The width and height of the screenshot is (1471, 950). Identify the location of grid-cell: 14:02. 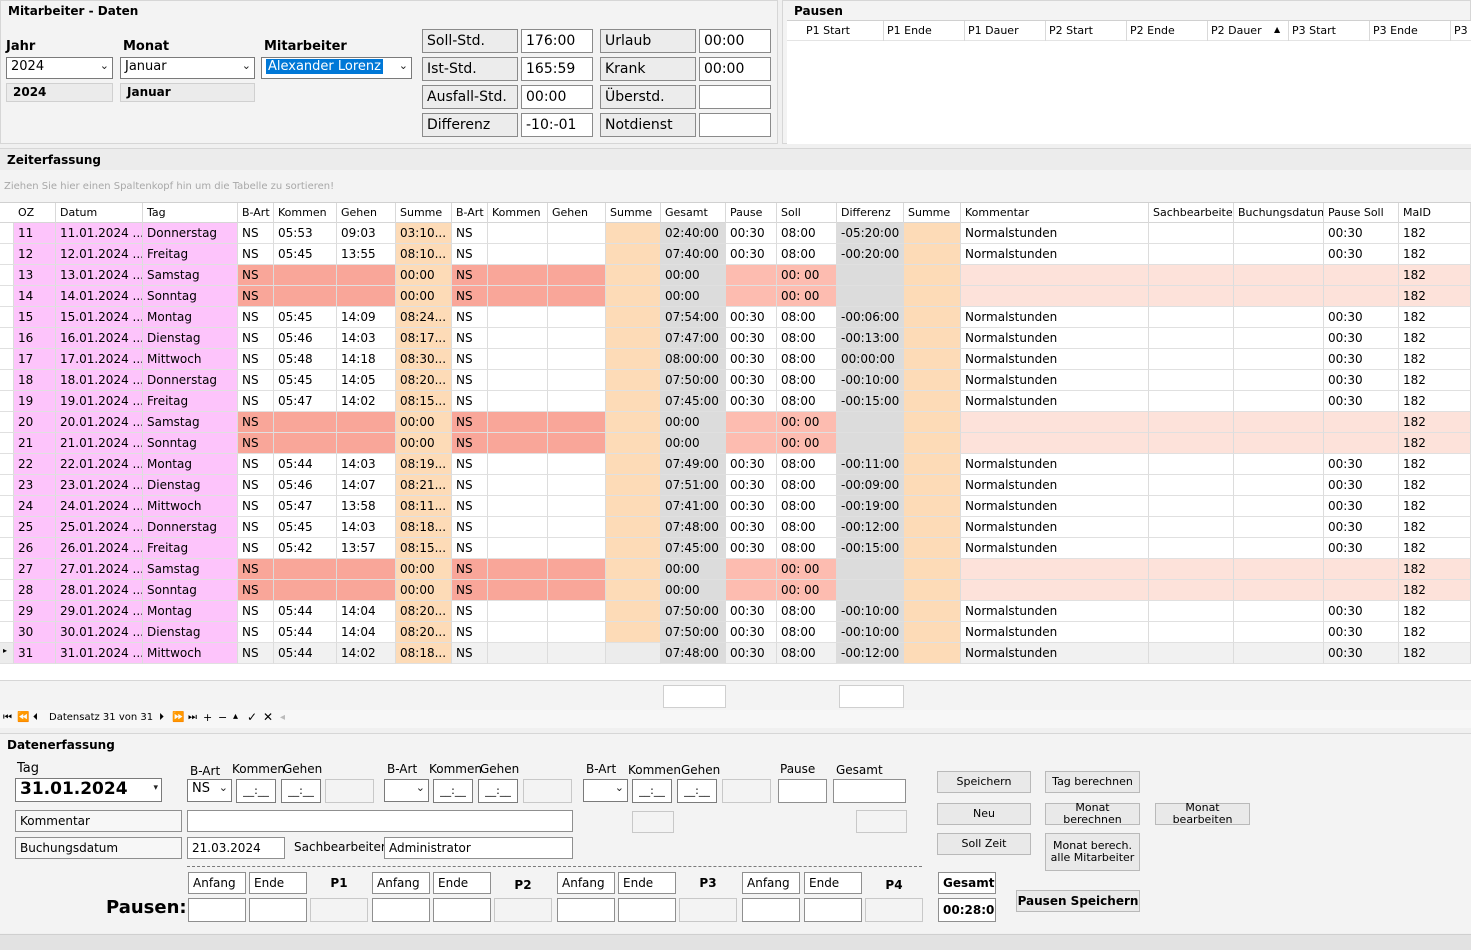
(366, 401).